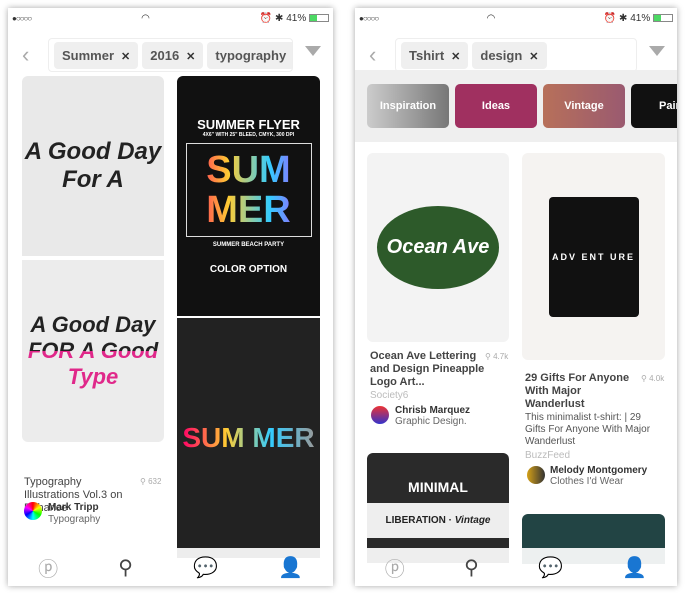 The width and height of the screenshot is (685, 593). I want to click on search-input: Summer✕ 2016✕ typography✕, so click(170, 55).